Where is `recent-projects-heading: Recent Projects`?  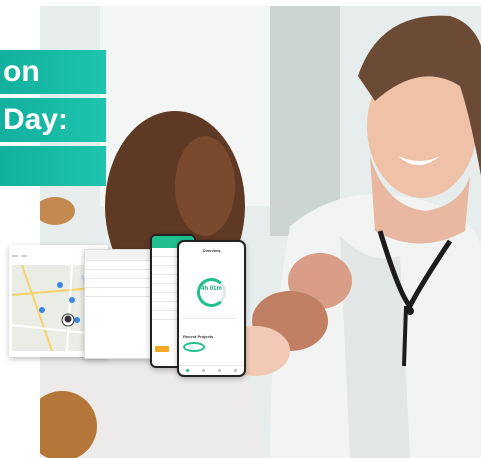 recent-projects-heading: Recent Projects is located at coordinates (198, 336).